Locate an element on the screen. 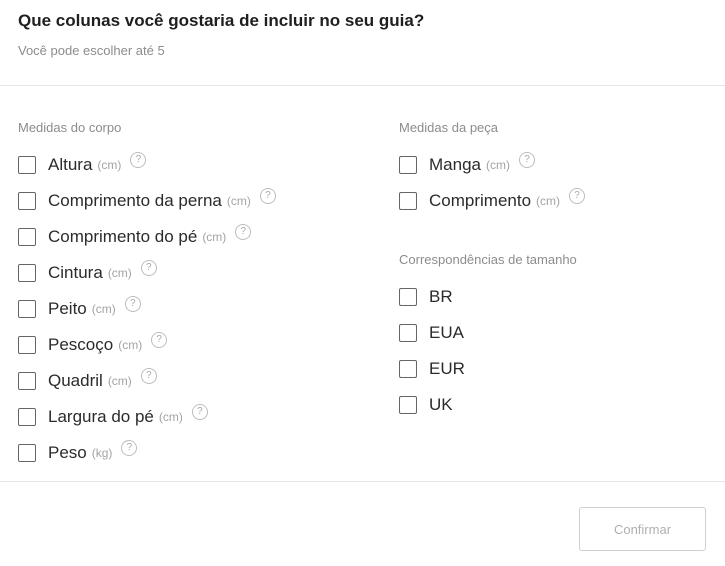 Image resolution: width=725 pixels, height=566 pixels. option-eua: EUA is located at coordinates (431, 333).